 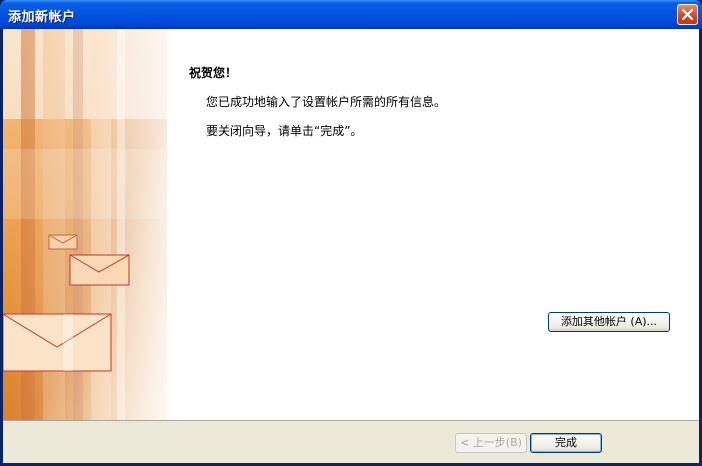 I want to click on congrats-heading: 祝贺您！, so click(x=213, y=73).